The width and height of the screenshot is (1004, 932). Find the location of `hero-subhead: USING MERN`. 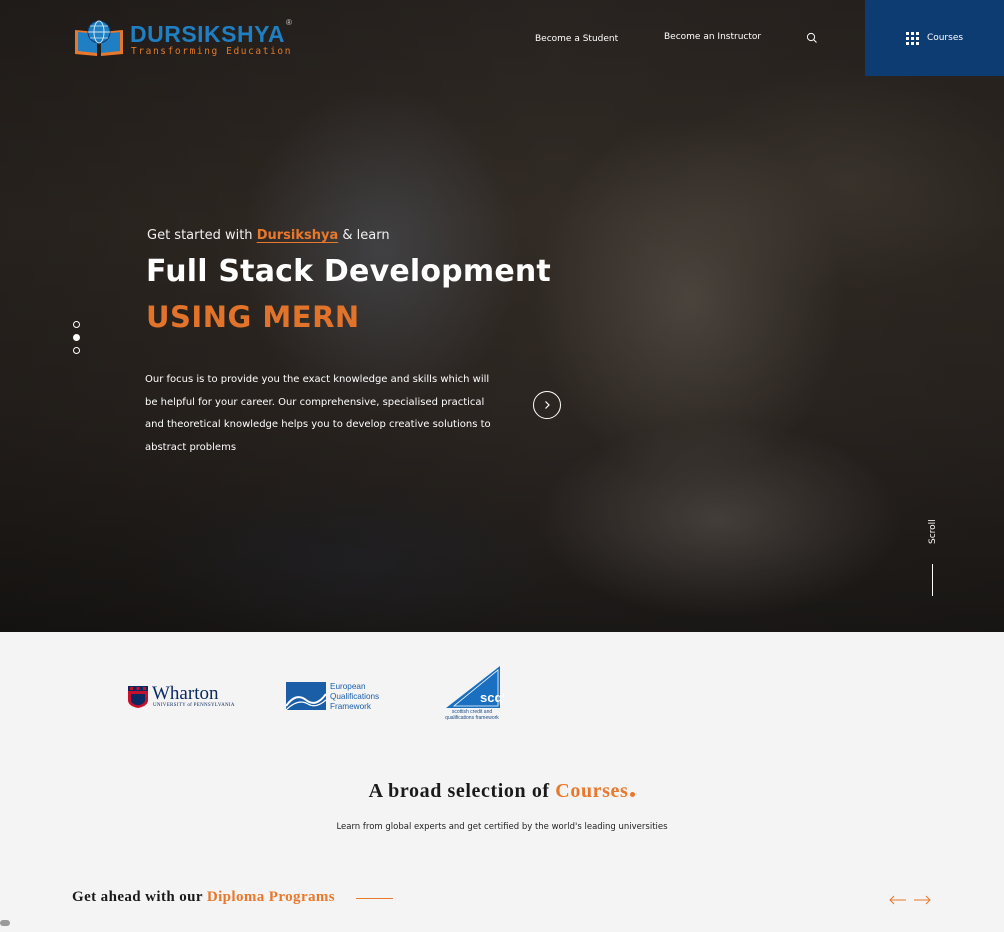

hero-subhead: USING MERN is located at coordinates (253, 317).